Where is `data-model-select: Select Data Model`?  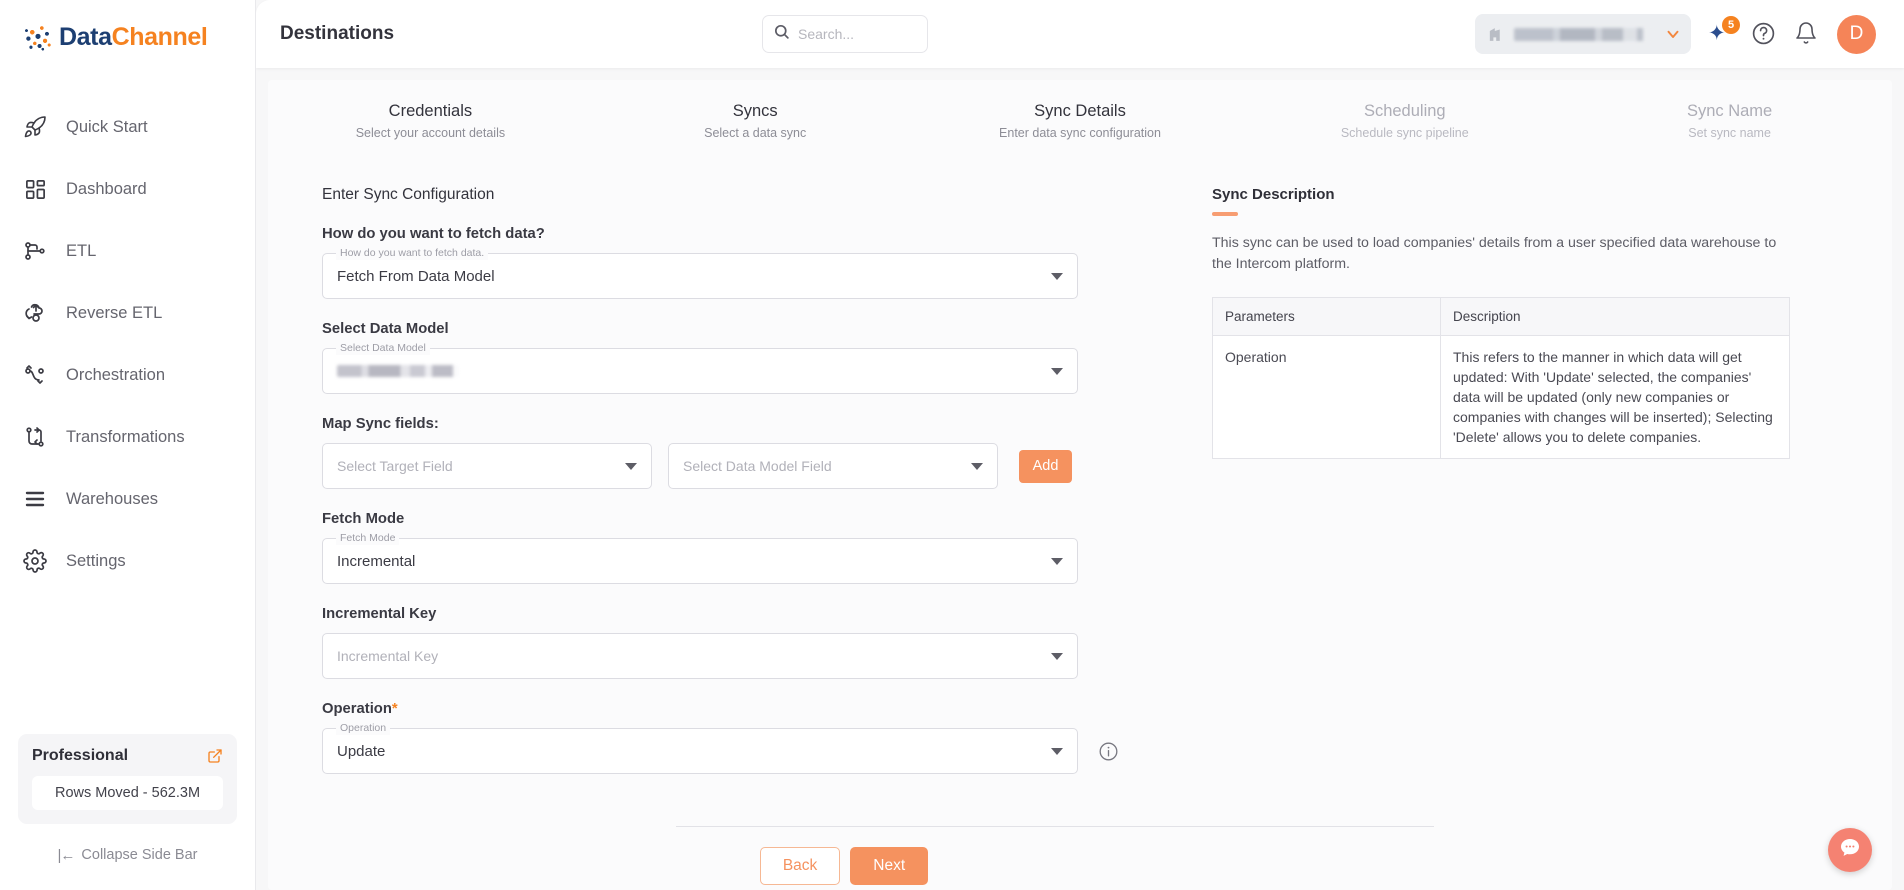 data-model-select: Select Data Model is located at coordinates (700, 368).